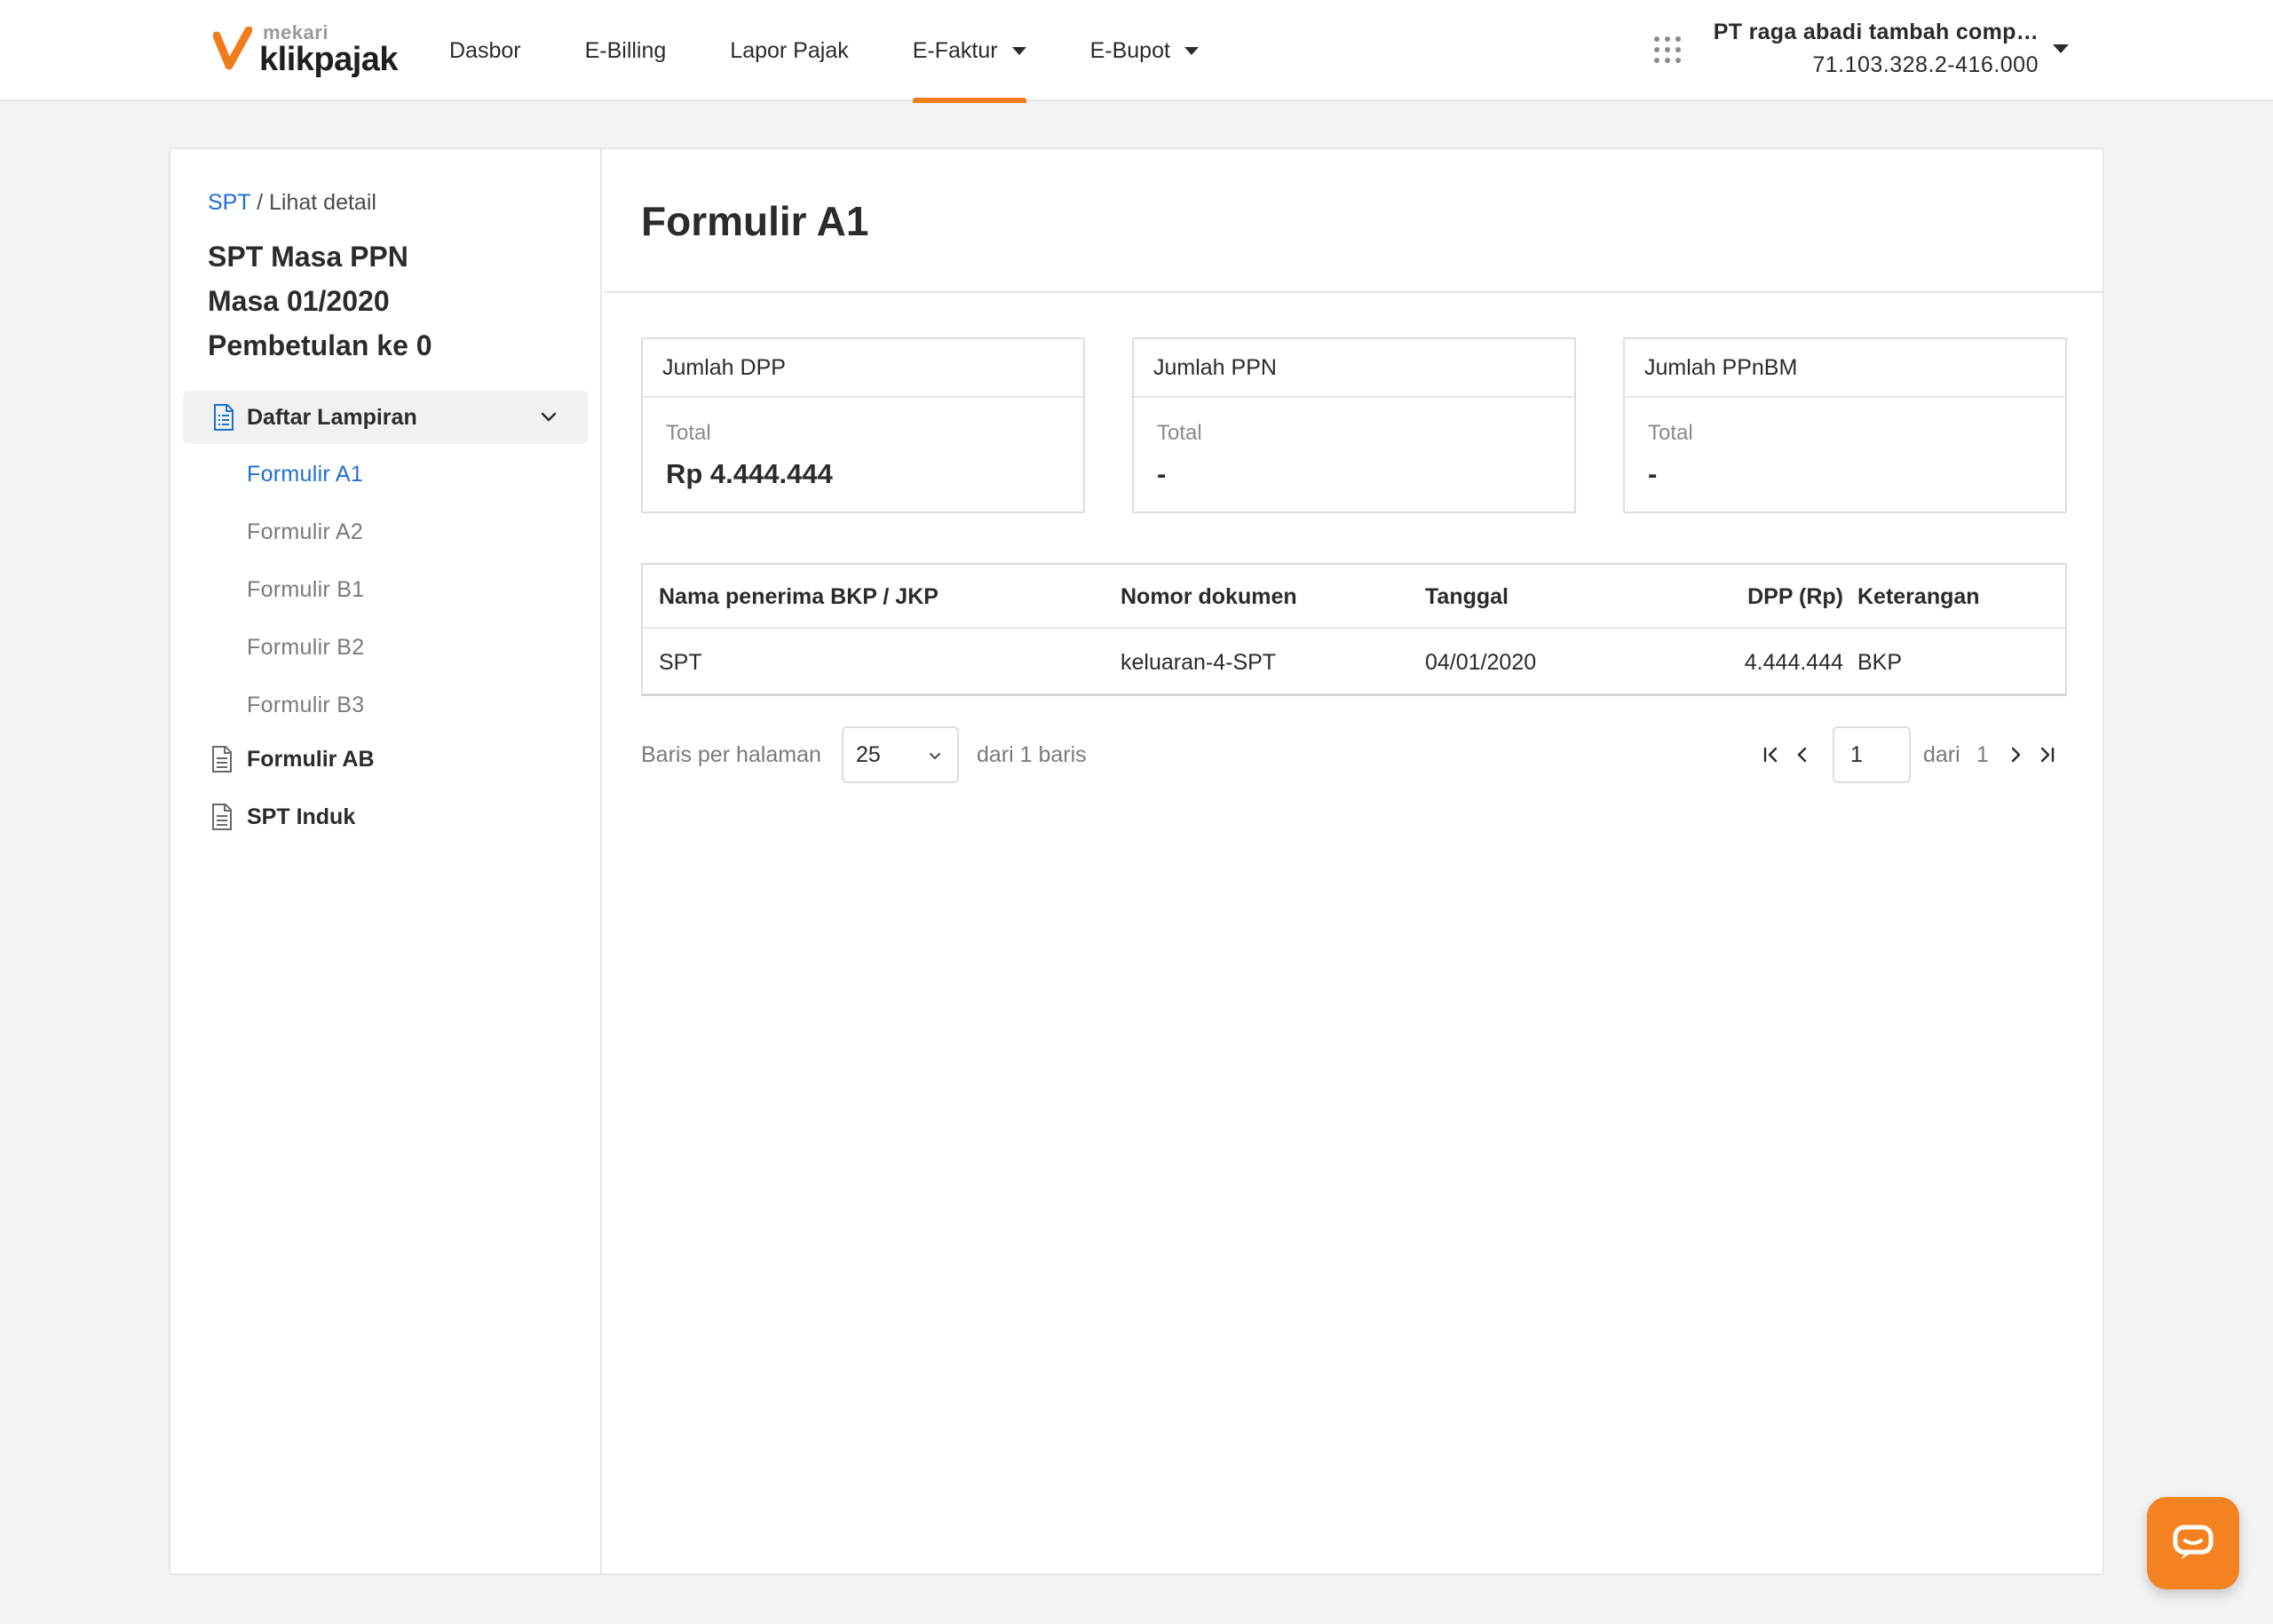  I want to click on table-cell-tanggal: 04/01/2020, so click(1481, 662).